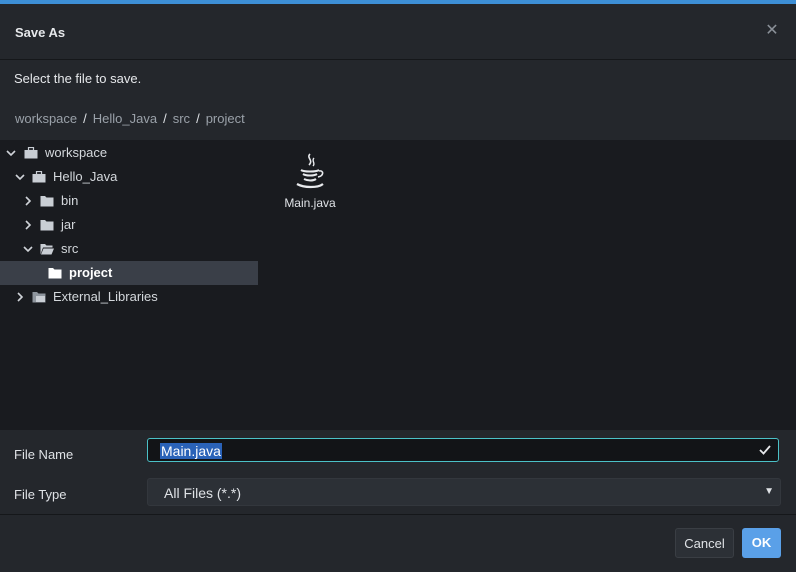 This screenshot has width=796, height=572. Describe the element at coordinates (191, 451) in the screenshot. I see `file-name-value: Main.java` at that location.